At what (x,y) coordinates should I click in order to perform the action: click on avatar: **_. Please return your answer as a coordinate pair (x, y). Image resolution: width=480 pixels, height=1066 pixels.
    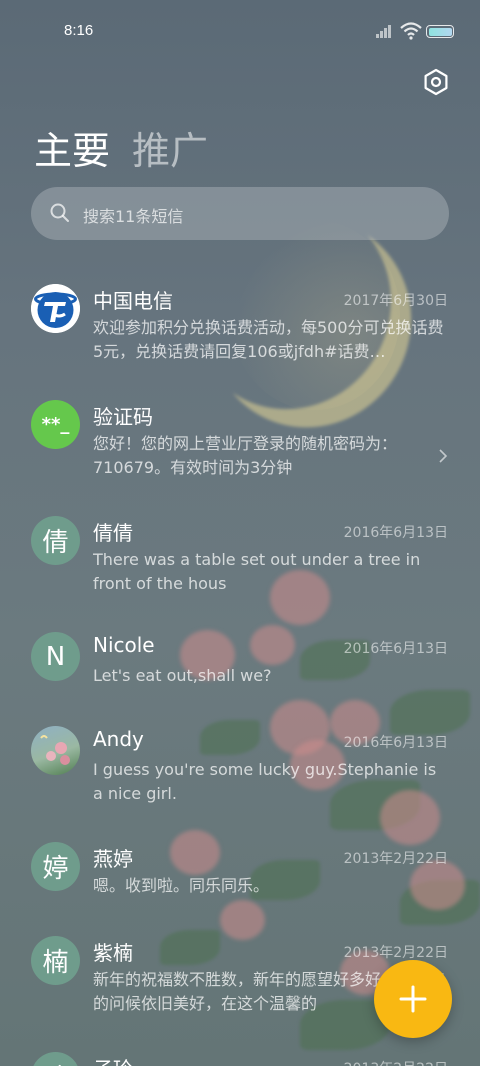
    Looking at the image, I should click on (55, 424).